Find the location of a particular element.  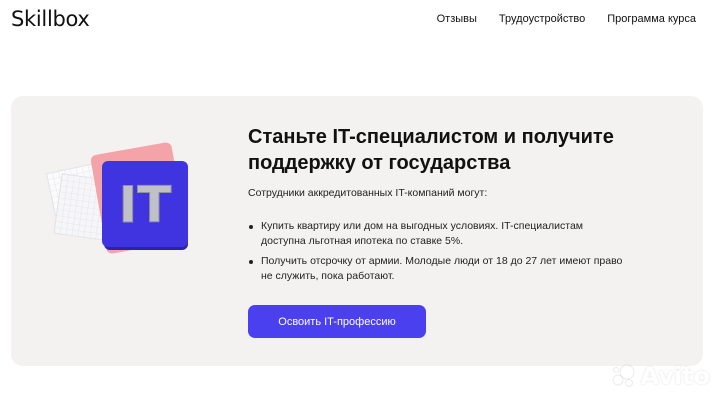

it-illustration: IT is located at coordinates (117, 198).